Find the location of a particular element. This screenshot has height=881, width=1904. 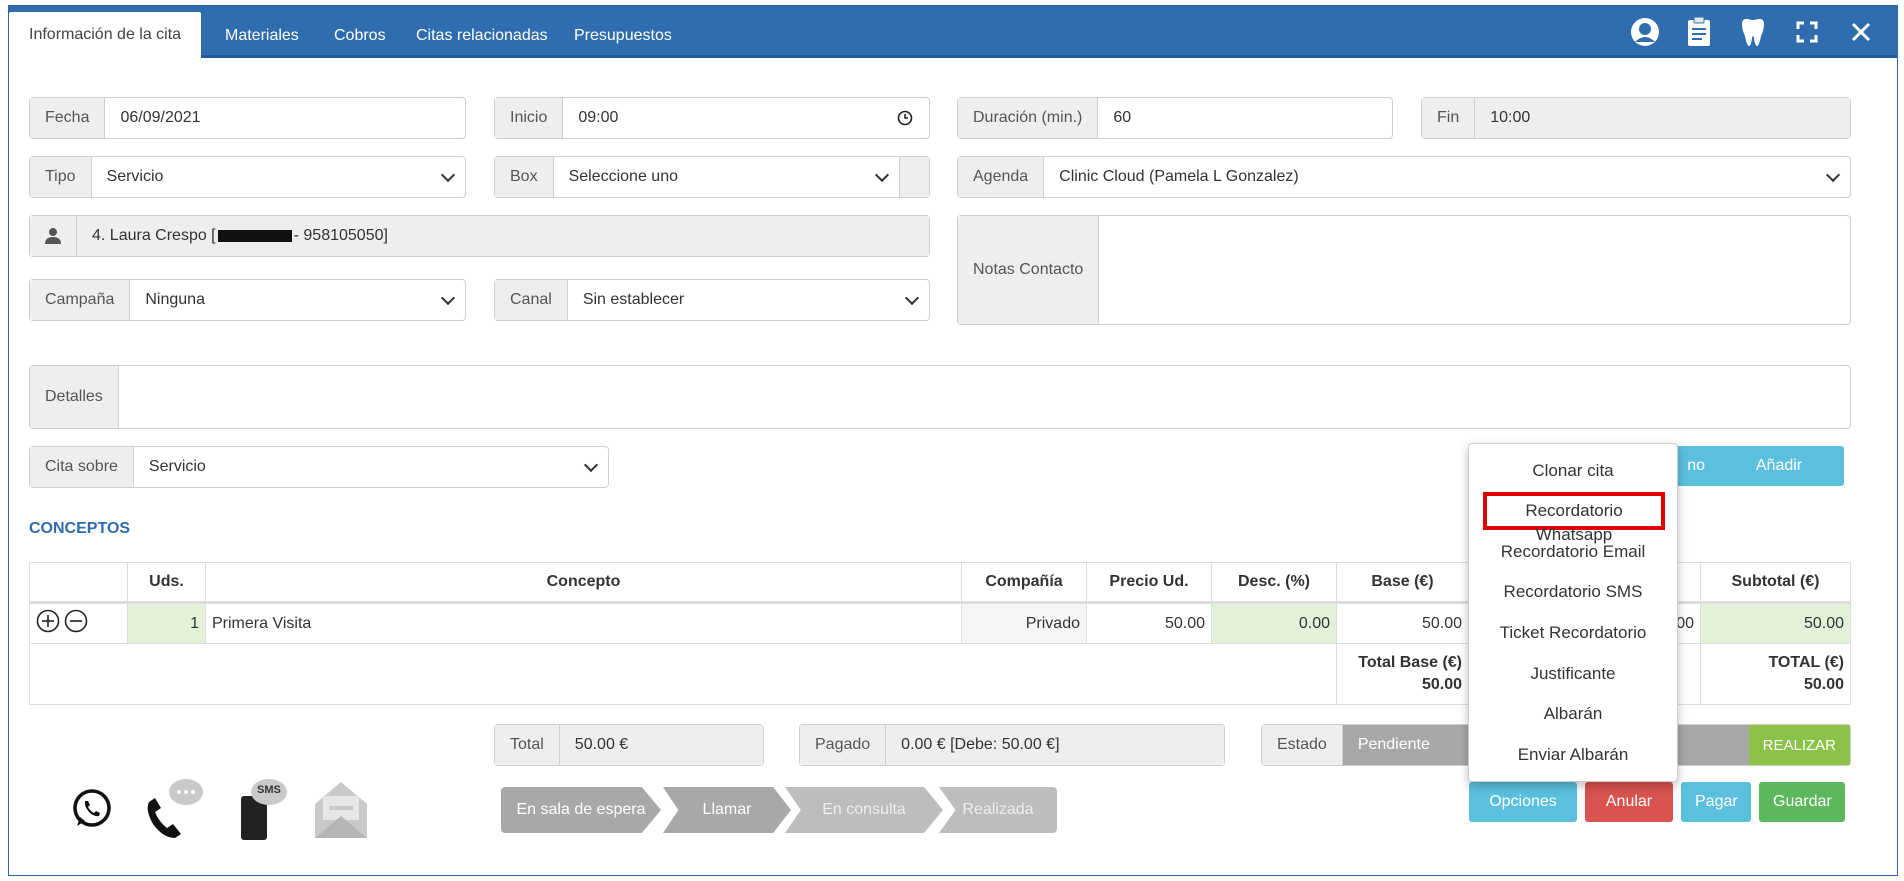

patient-phone: - 958105050] is located at coordinates (340, 235).